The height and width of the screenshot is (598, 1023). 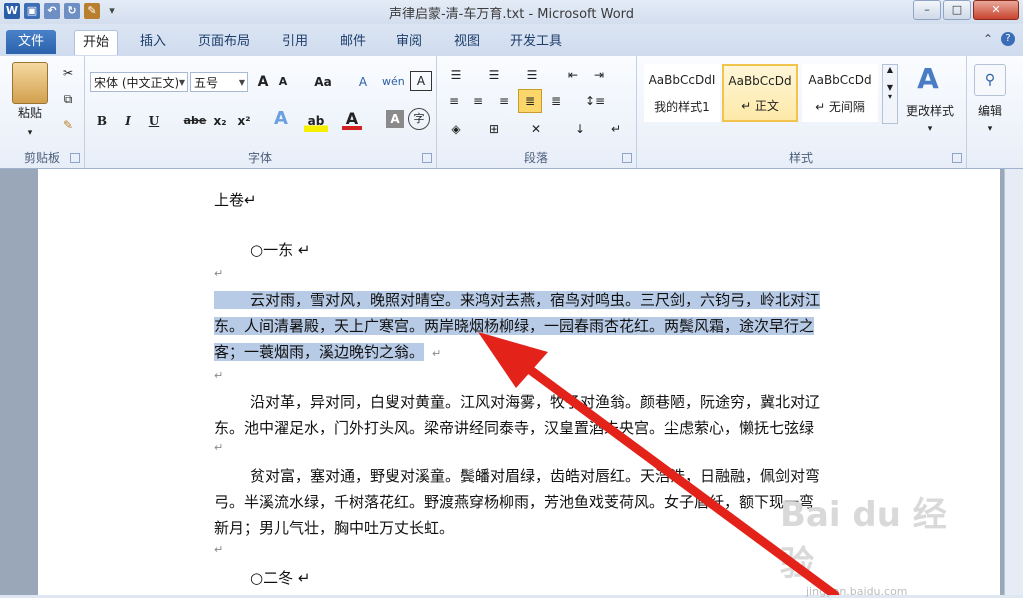 I want to click on tab-insert: 插入, so click(x=153, y=42).